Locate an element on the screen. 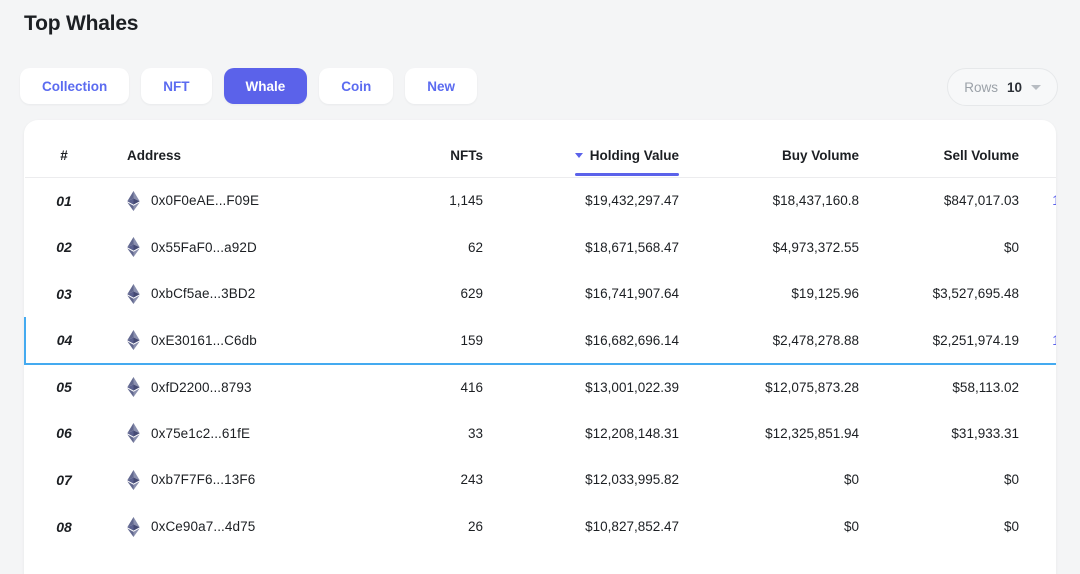 This screenshot has width=1080, height=574. row-buy-volume: $12,075,873.28 is located at coordinates (812, 387).